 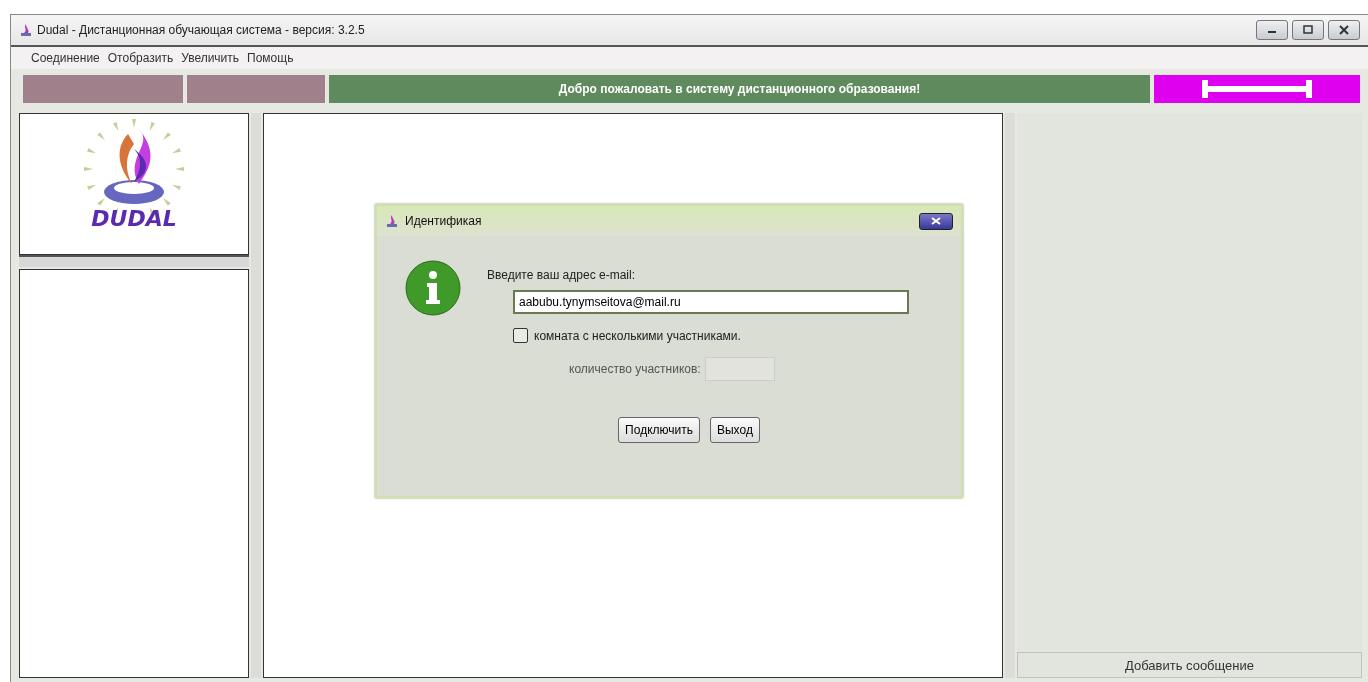 I want to click on window-title: Dudal - Дистанционная обучающая система - версия: 3.2.5, so click(x=201, y=30).